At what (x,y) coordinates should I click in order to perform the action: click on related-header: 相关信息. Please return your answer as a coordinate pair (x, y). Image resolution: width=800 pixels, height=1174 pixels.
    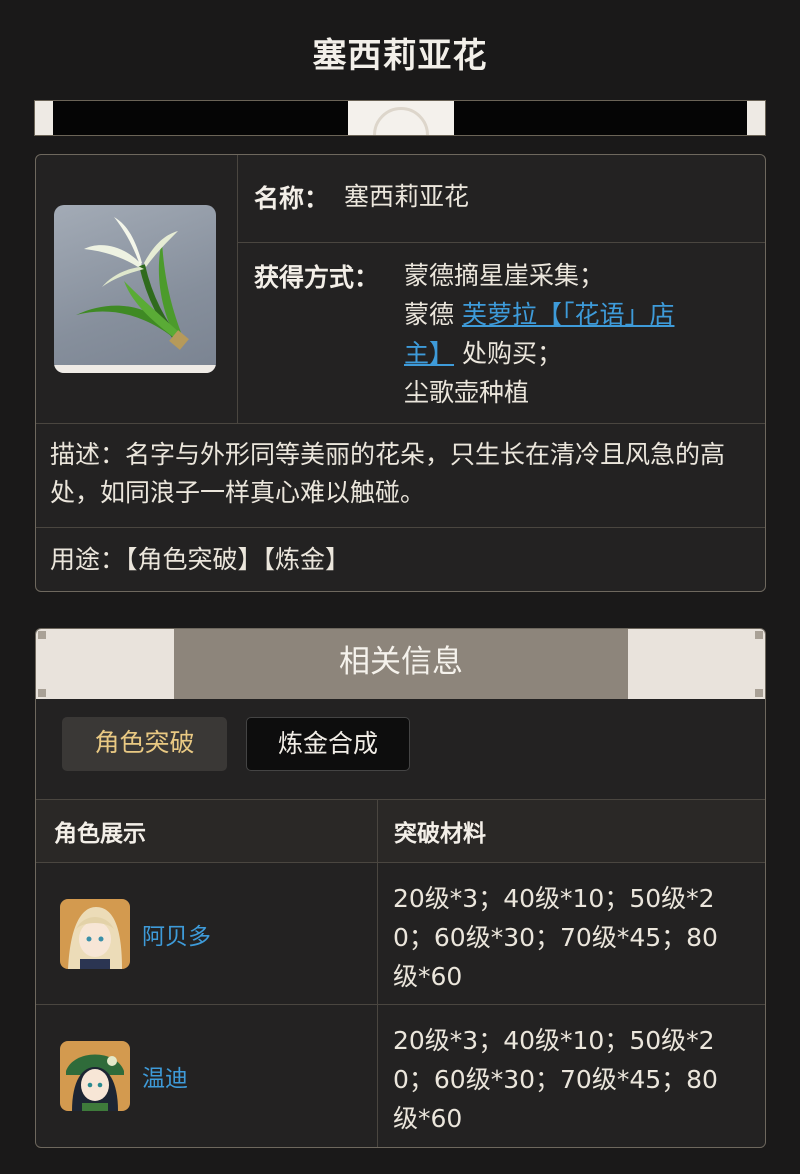
    Looking at the image, I should click on (400, 664).